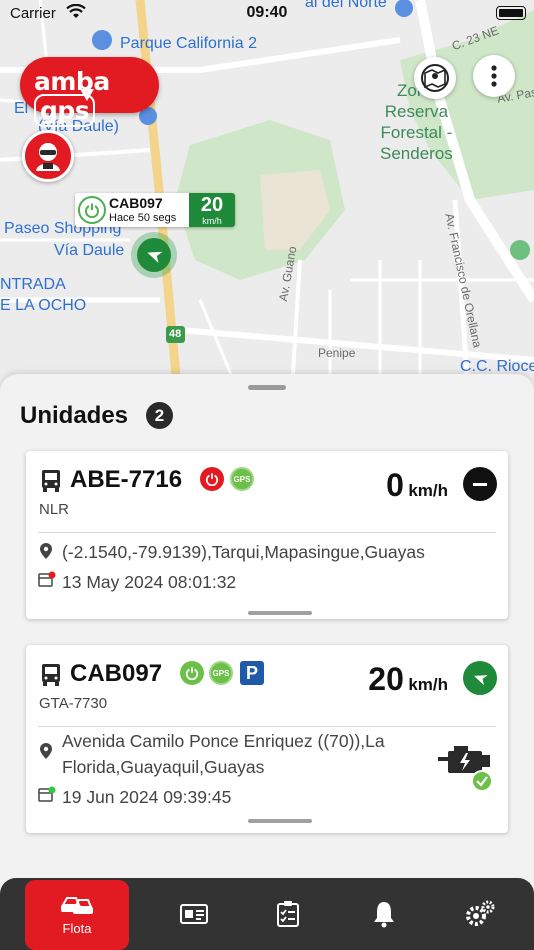 Image resolution: width=534 pixels, height=950 pixels. I want to click on tab-flota: Flota, so click(77, 915).